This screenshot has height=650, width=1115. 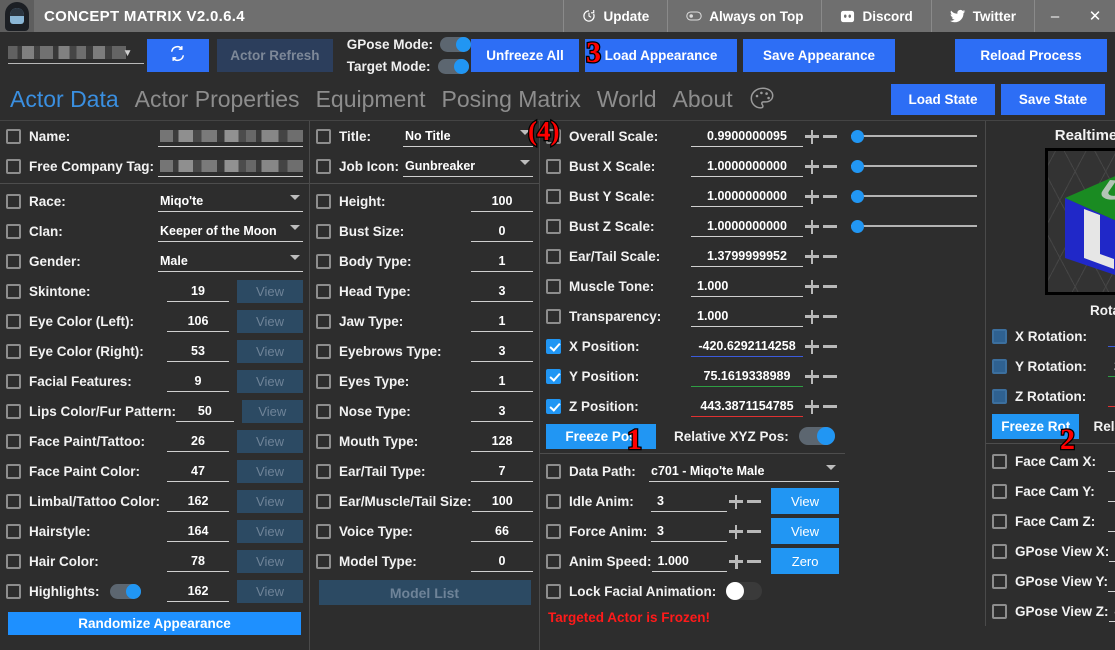 What do you see at coordinates (661, 55) in the screenshot?
I see `load-appearance-button: Load Appearance` at bounding box center [661, 55].